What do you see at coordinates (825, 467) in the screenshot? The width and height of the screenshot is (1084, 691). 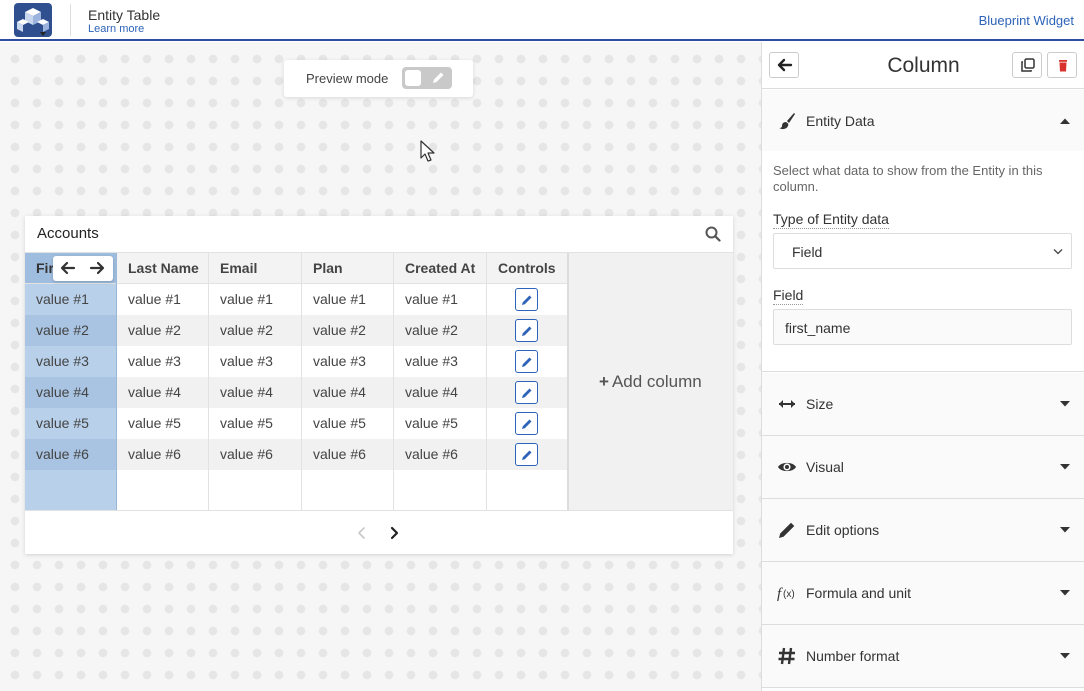 I see `section-label: Visual` at bounding box center [825, 467].